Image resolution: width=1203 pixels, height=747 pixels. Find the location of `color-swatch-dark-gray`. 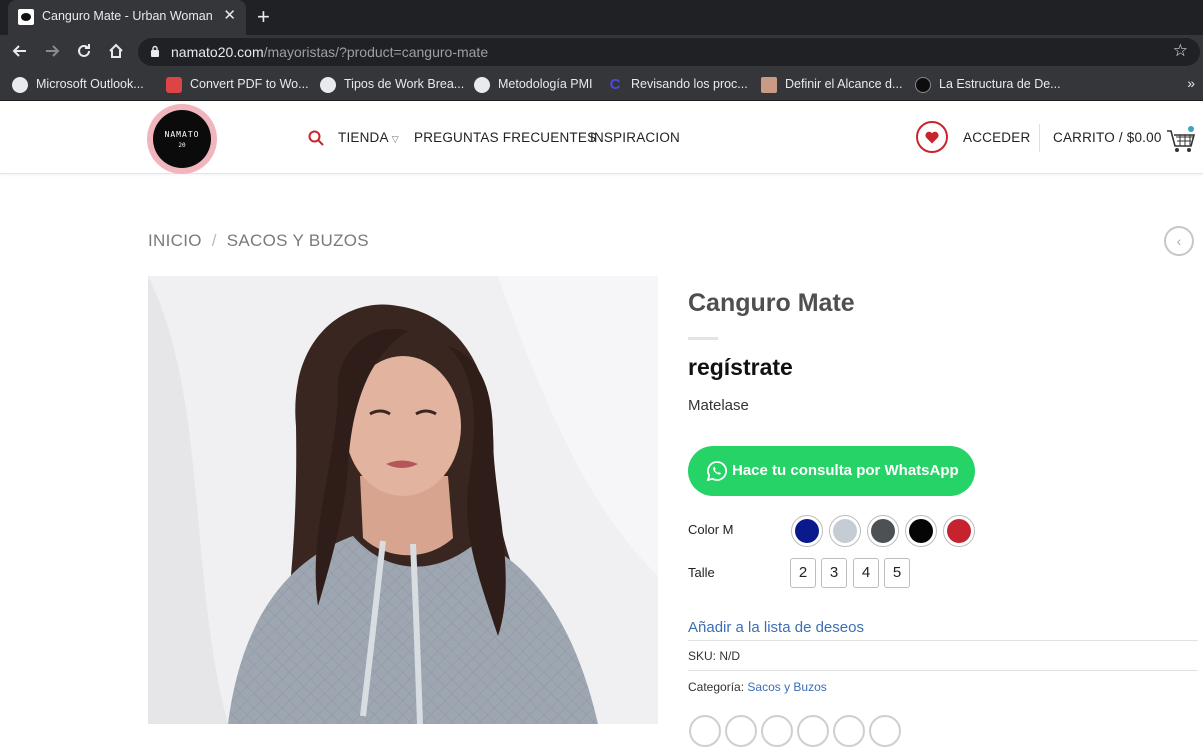

color-swatch-dark-gray is located at coordinates (883, 531).